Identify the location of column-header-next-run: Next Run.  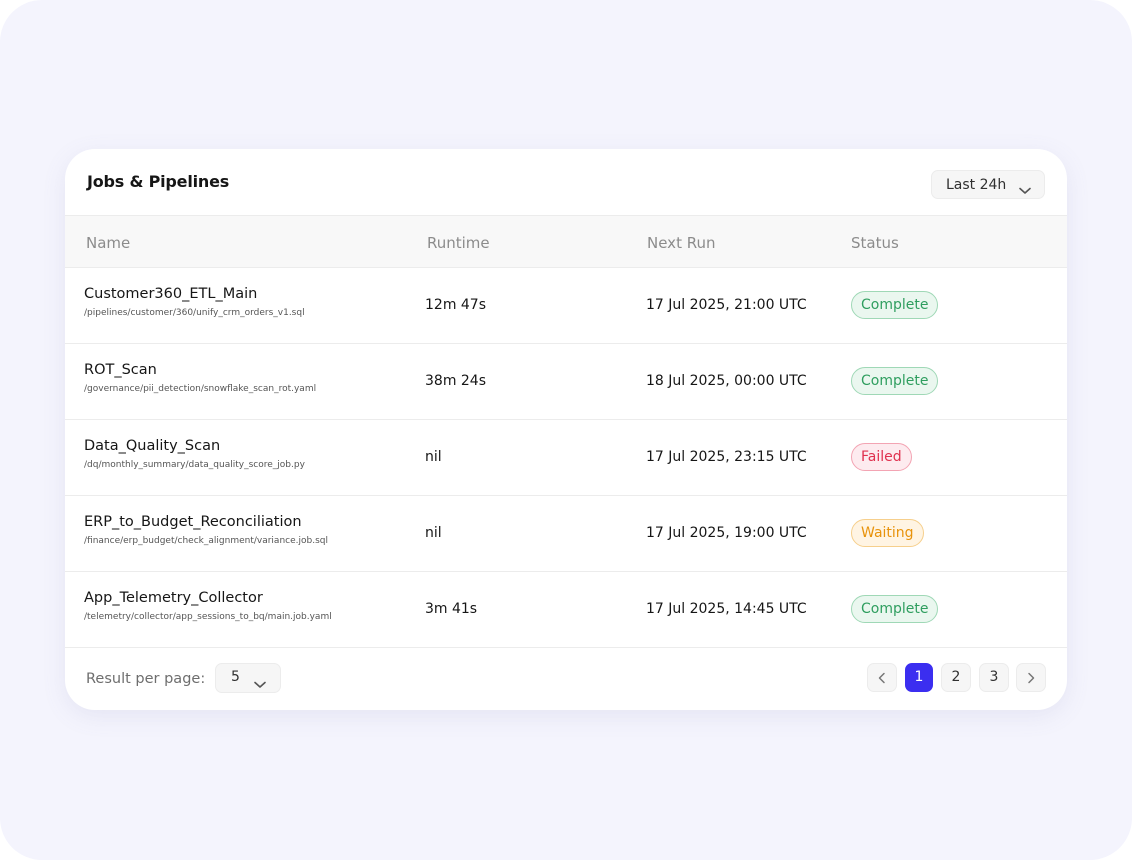
(681, 243).